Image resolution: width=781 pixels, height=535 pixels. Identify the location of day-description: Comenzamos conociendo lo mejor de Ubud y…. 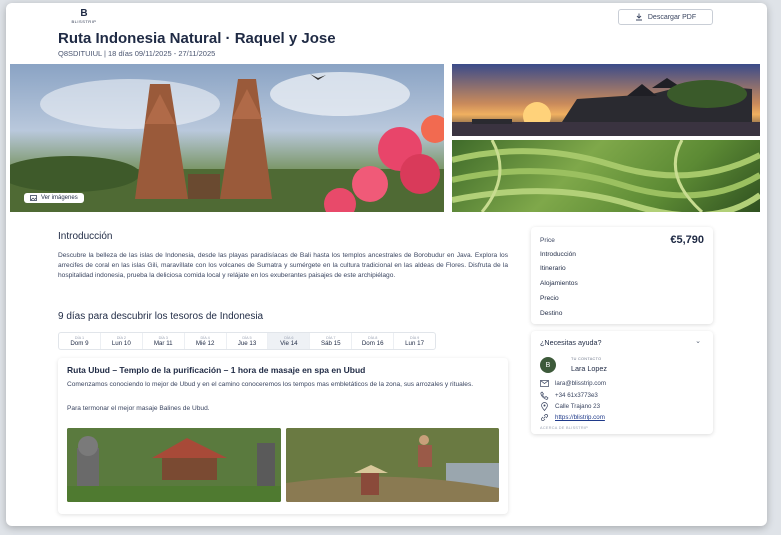
(270, 384).